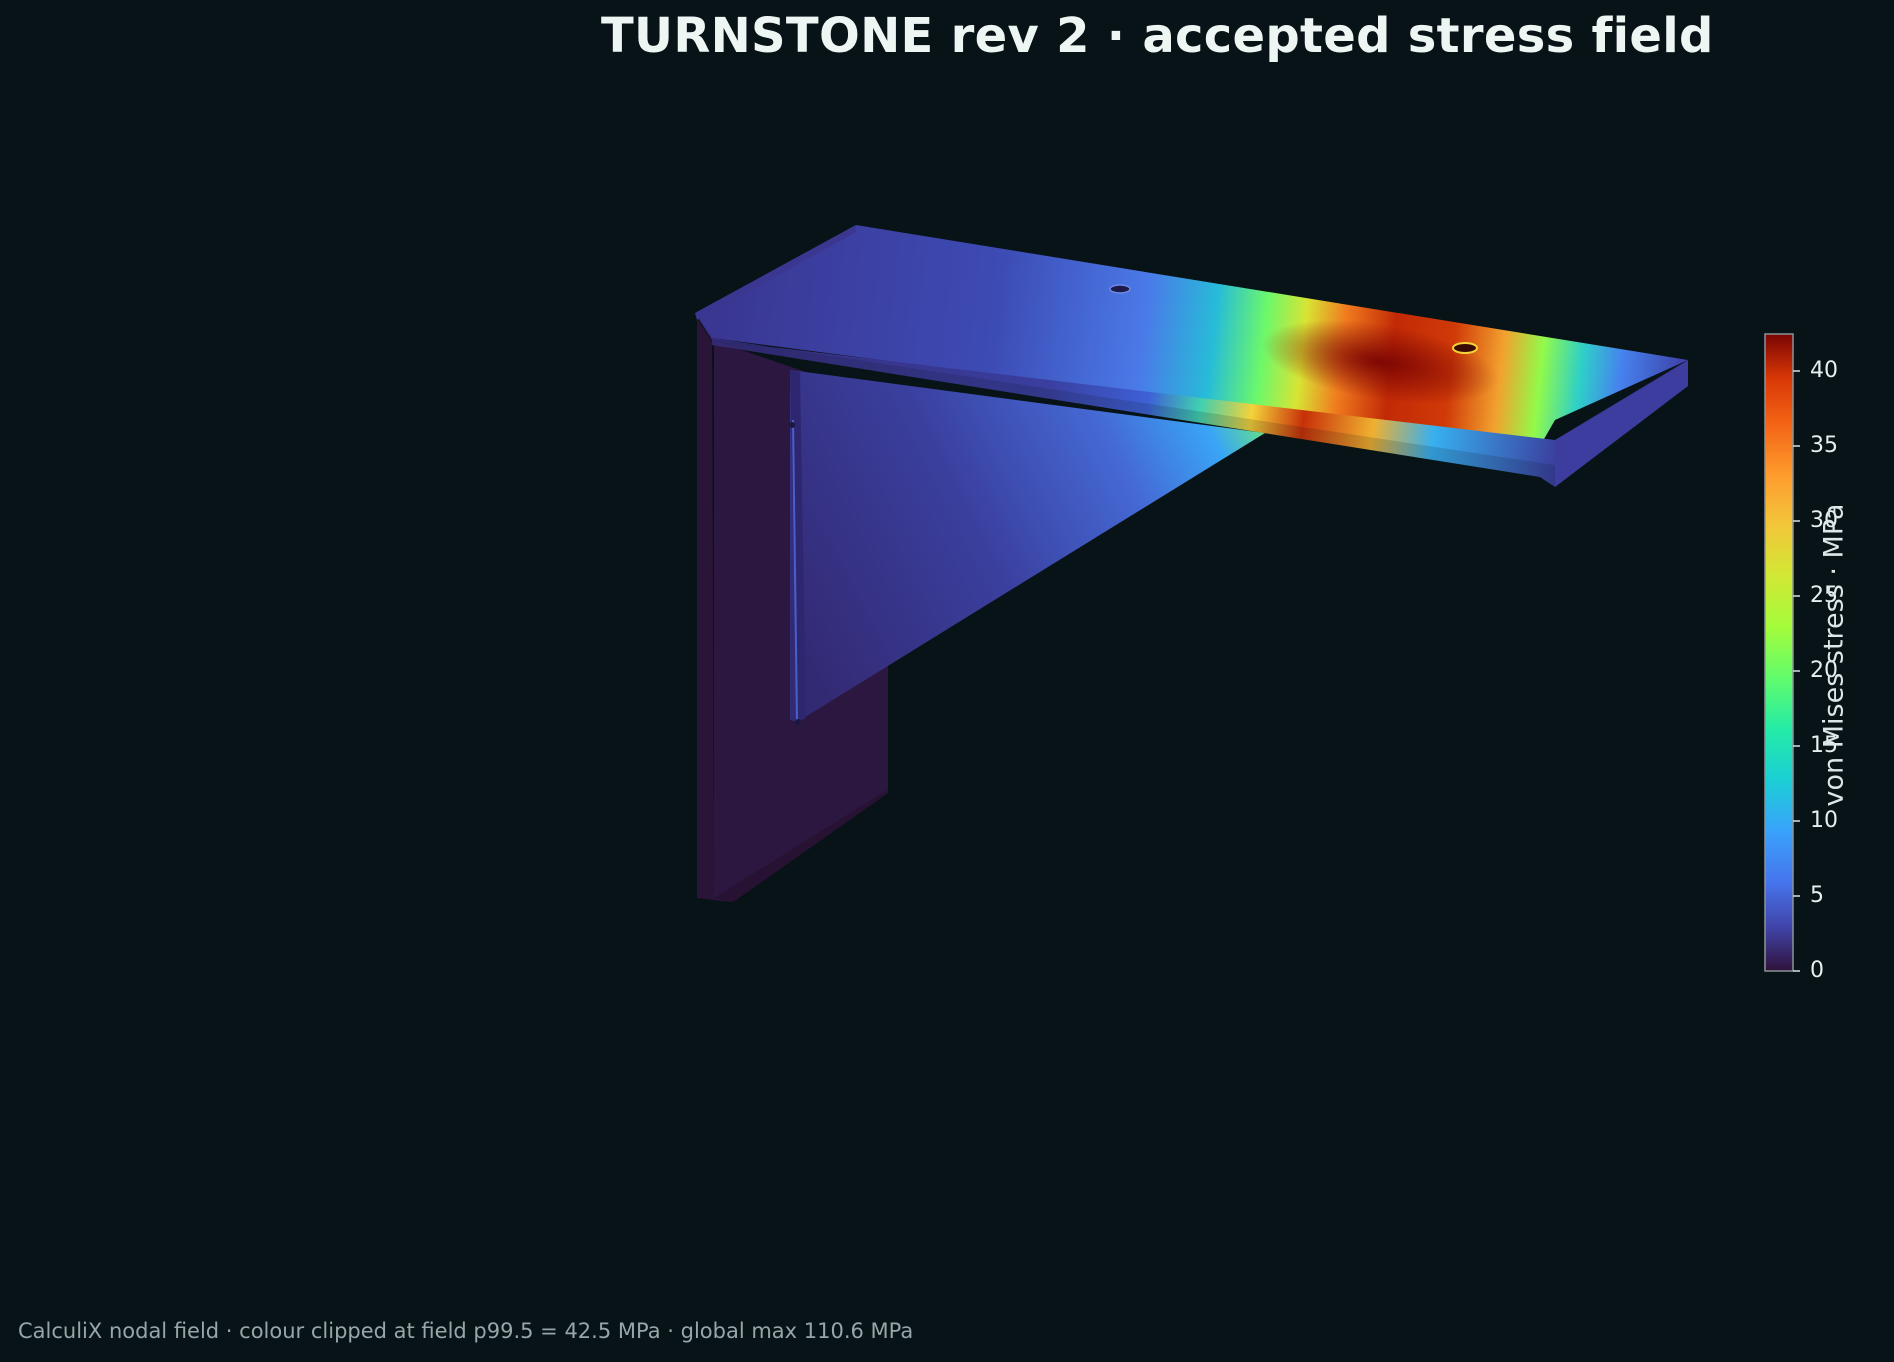 The width and height of the screenshot is (1894, 1362). Describe the element at coordinates (1817, 970) in the screenshot. I see `colorbar-tick-0: 0` at that location.